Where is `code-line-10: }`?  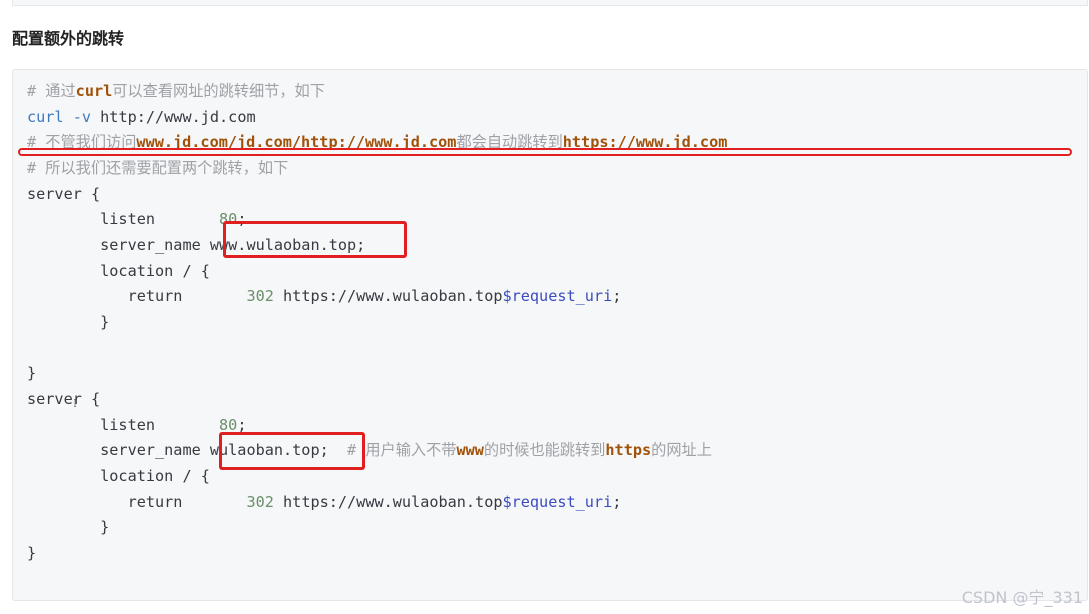
code-line-10: } is located at coordinates (68, 322).